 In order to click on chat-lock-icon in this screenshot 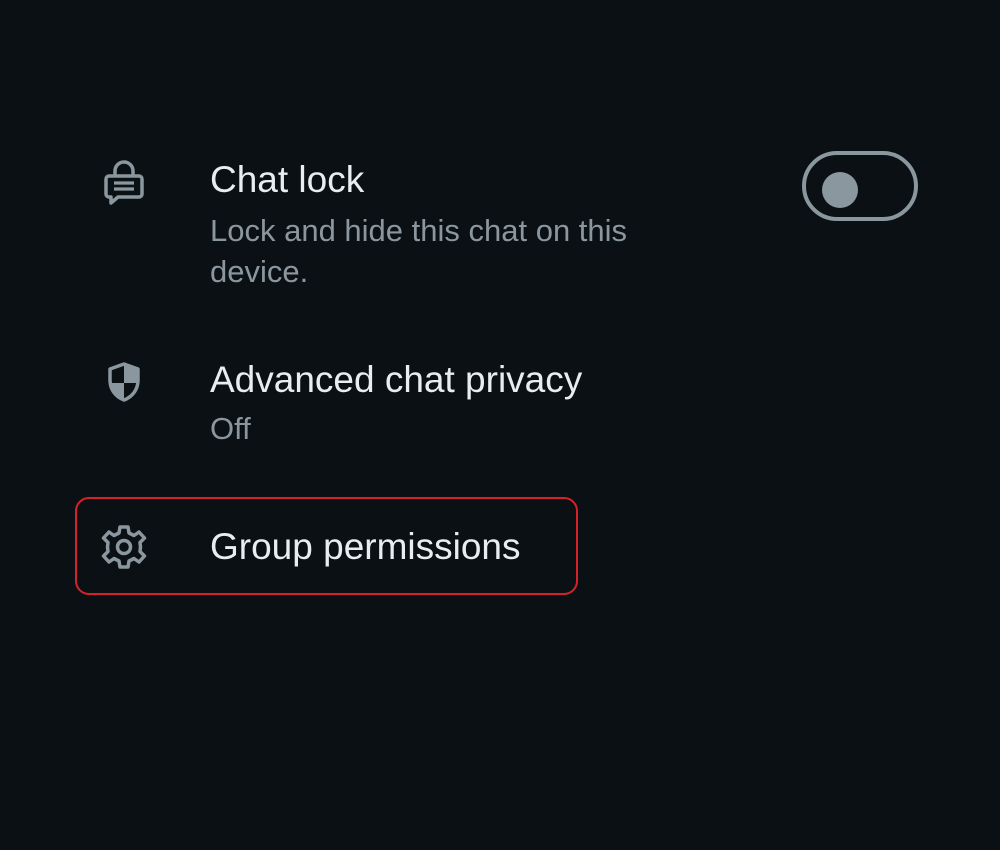, I will do `click(124, 184)`.